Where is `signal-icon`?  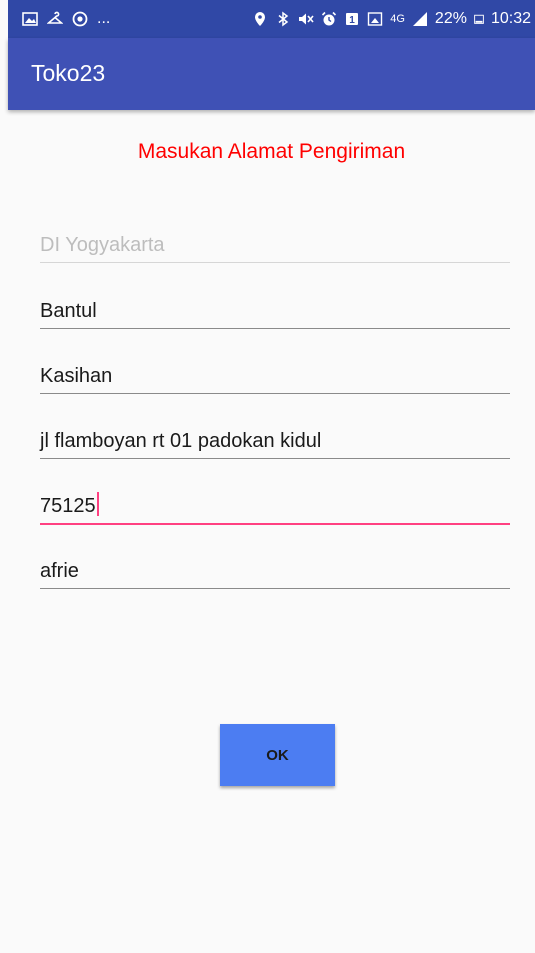 signal-icon is located at coordinates (419, 19).